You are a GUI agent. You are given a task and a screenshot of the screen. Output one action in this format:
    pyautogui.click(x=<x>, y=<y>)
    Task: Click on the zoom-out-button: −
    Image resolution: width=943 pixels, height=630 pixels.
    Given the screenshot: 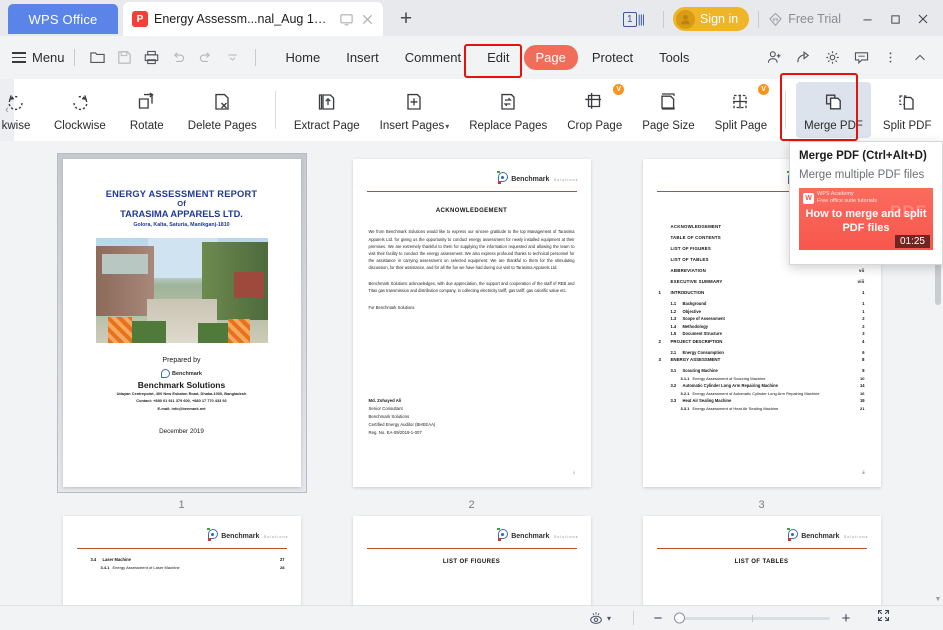 What is the action you would take?
    pyautogui.click(x=658, y=618)
    